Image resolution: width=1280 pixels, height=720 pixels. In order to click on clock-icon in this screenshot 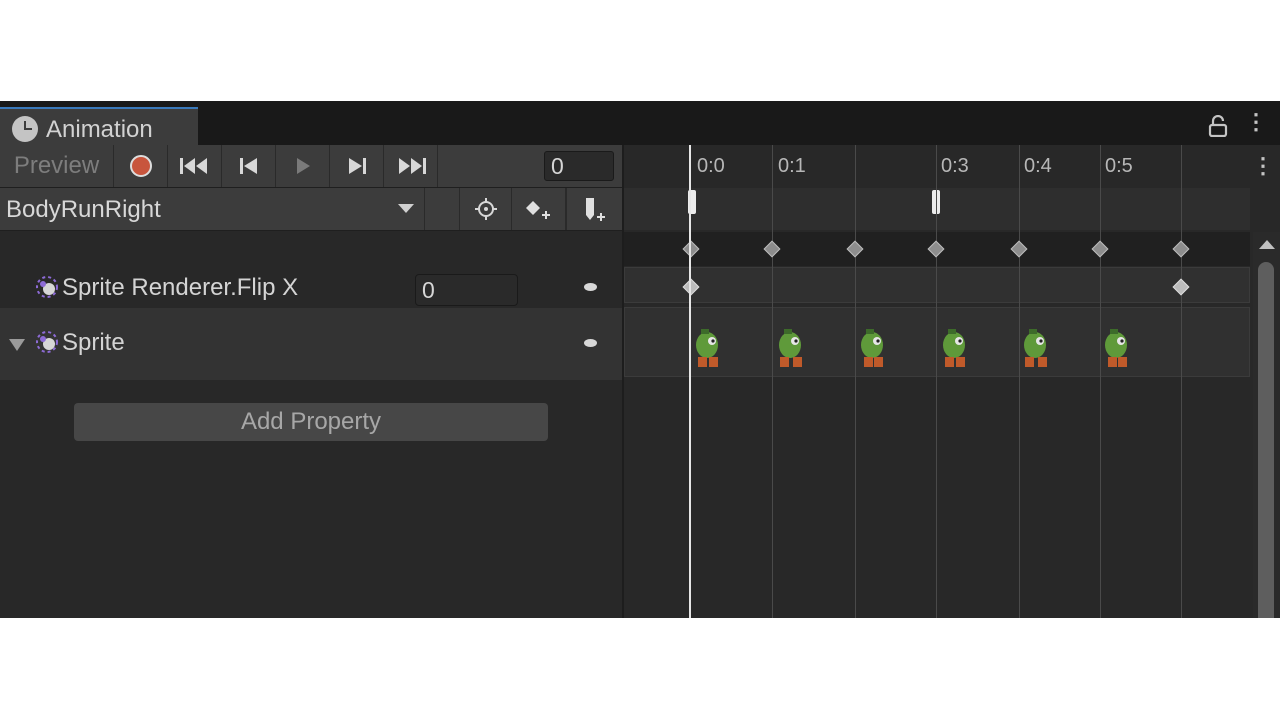, I will do `click(25, 129)`.